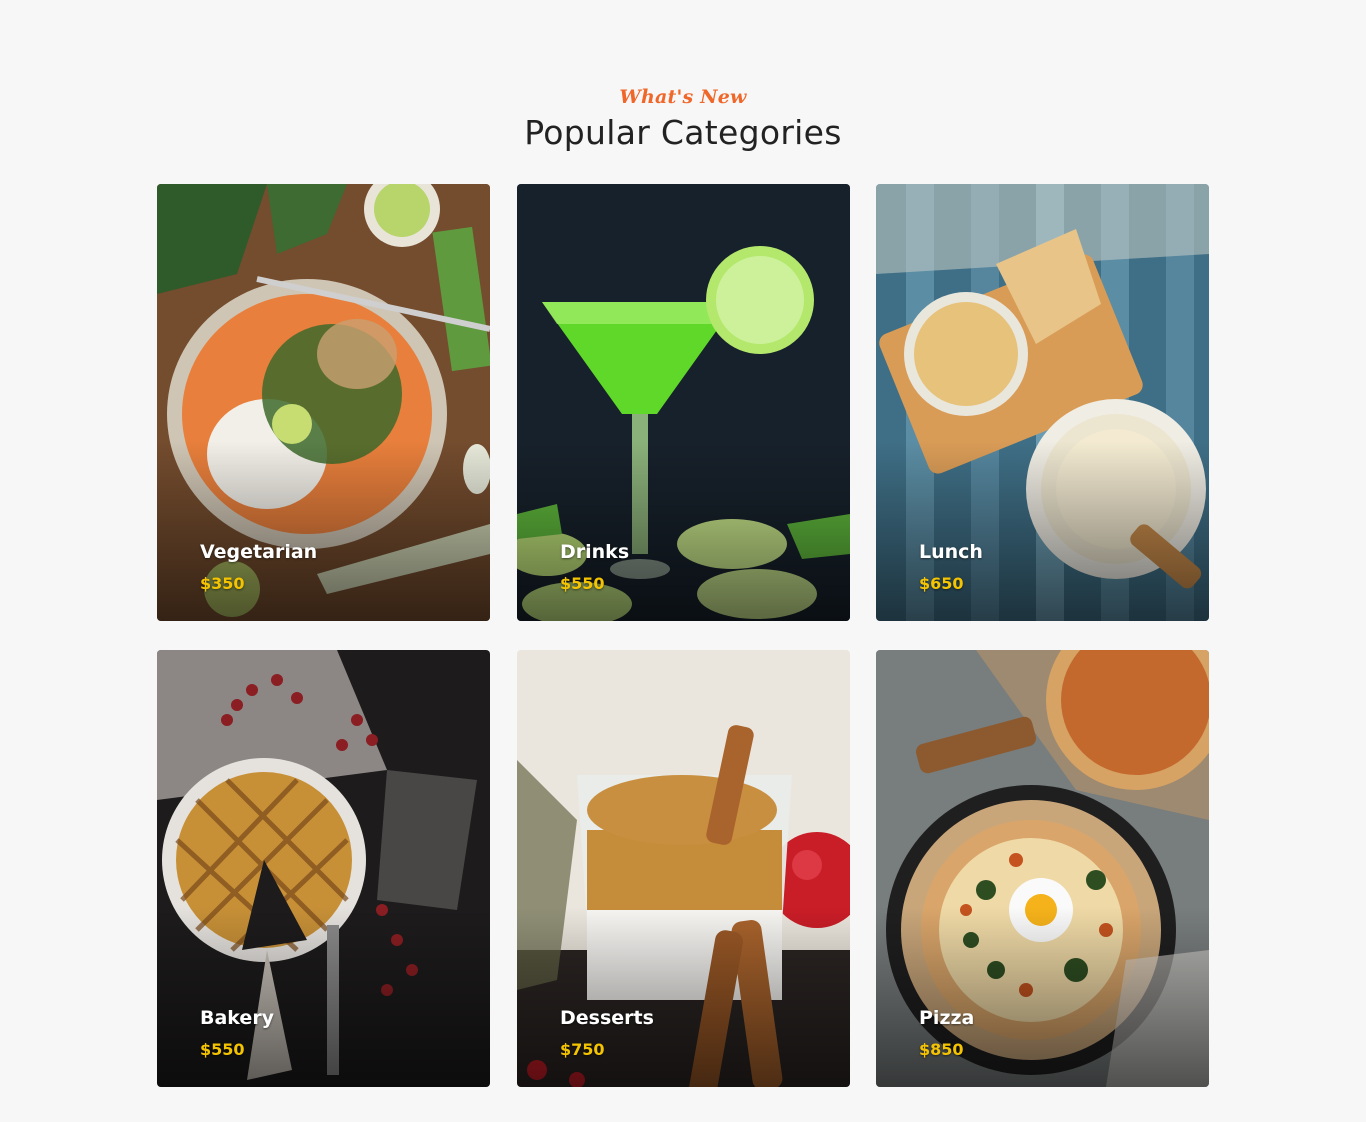 The width and height of the screenshot is (1366, 1122). What do you see at coordinates (607, 1018) in the screenshot?
I see `category-name: Desserts` at bounding box center [607, 1018].